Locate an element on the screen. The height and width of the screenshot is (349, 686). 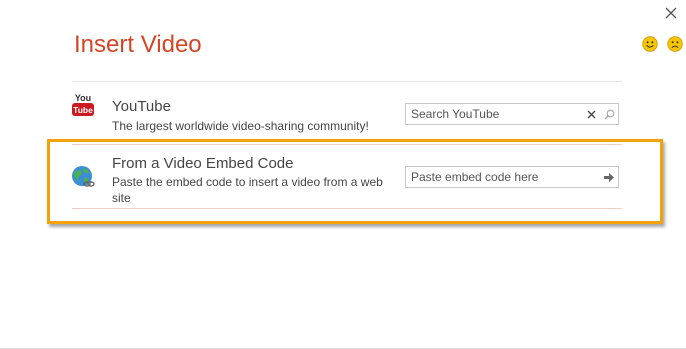
globe-link-icon is located at coordinates (83, 176).